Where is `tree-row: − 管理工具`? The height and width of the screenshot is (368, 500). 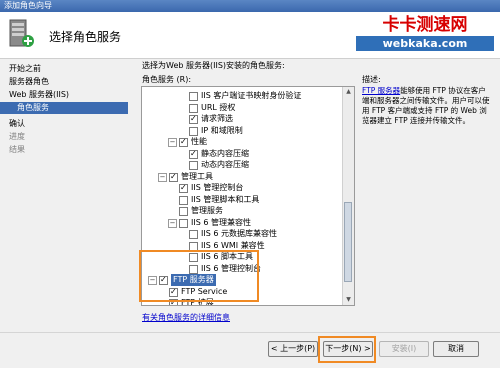 tree-row: − 管理工具 is located at coordinates (242, 177).